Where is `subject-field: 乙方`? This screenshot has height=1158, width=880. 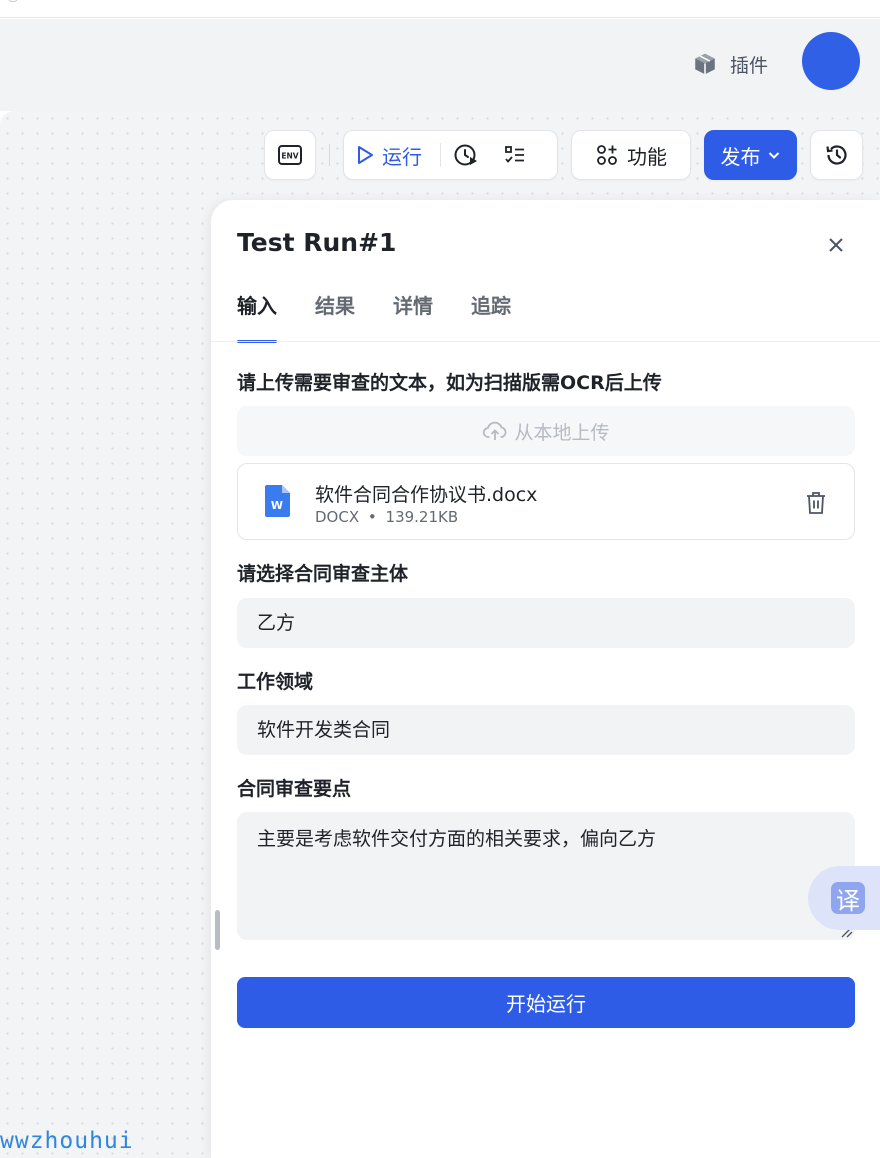
subject-field: 乙方 is located at coordinates (546, 623).